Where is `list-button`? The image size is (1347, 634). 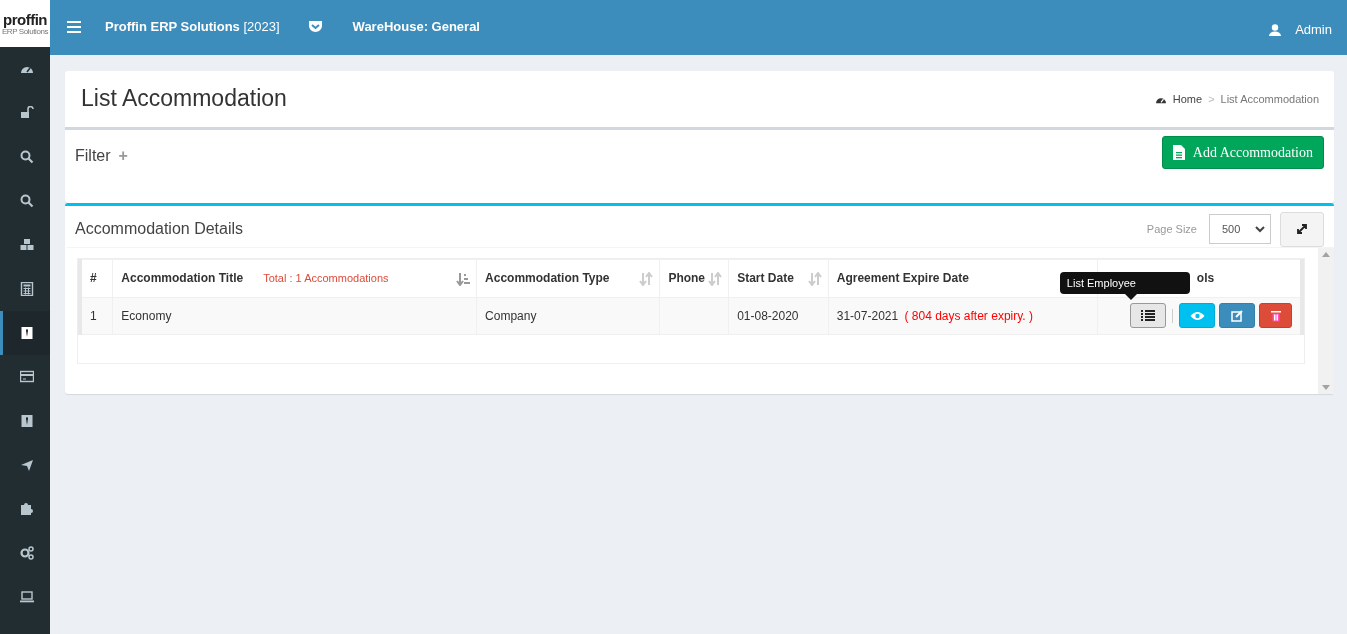
list-button is located at coordinates (1148, 316).